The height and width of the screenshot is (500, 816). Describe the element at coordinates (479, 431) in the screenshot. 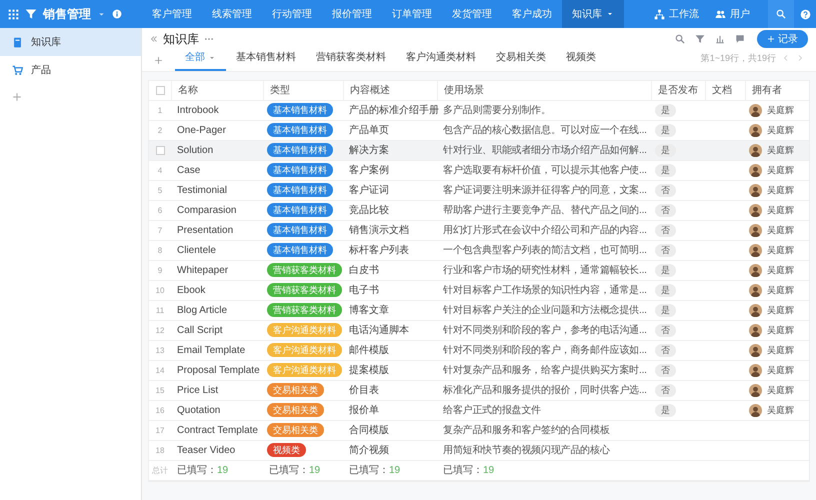

I see `table-row: 17 Contract Template 交易相关类 合同模版 复杂产品和服务和客户签约的合同模板` at that location.